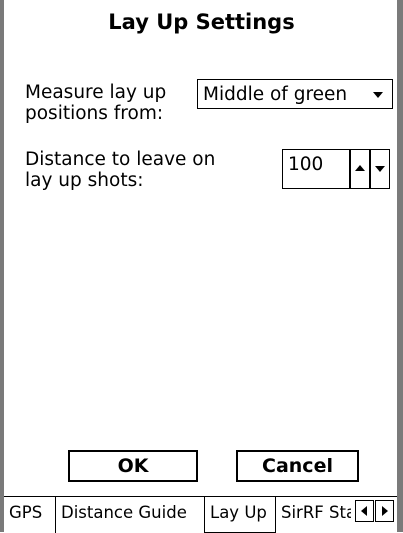  I want to click on arrow-down-icon, so click(380, 169).